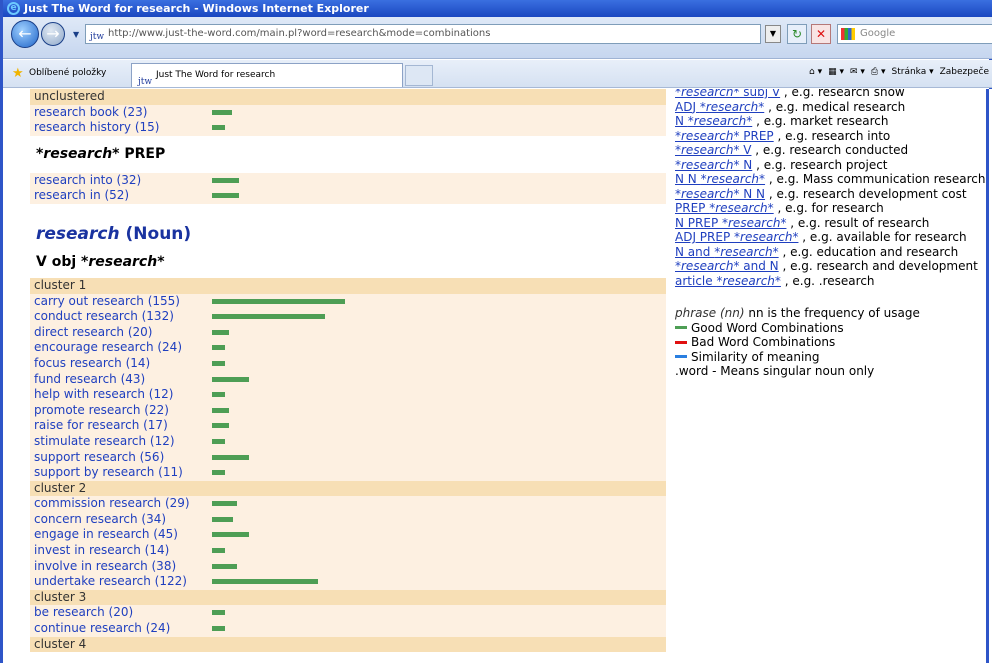  I want to click on pattern-example: , e.g. medical research, so click(835, 106).